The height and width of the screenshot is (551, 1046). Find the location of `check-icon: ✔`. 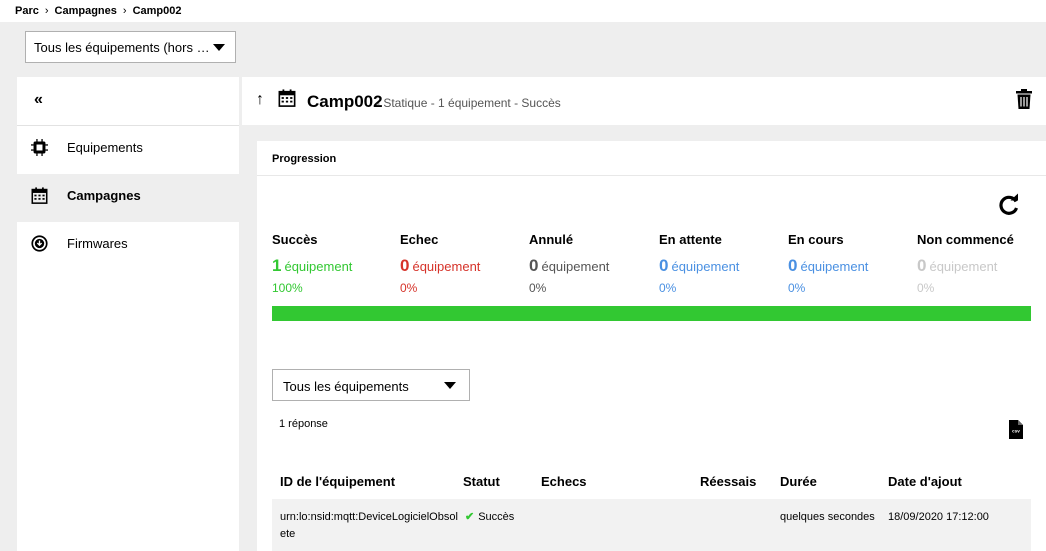

check-icon: ✔ is located at coordinates (470, 517).